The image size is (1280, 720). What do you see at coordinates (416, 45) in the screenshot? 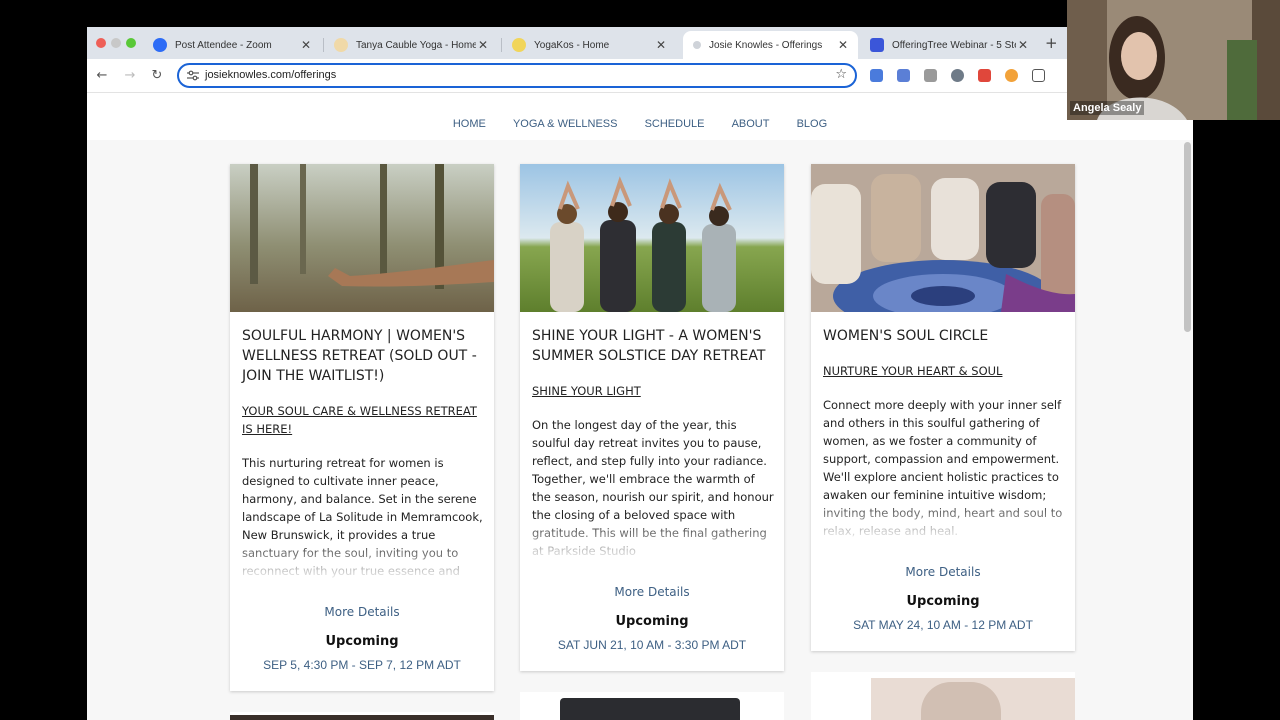
I see `tab-title: Tanya Cauble Yoga - Home` at bounding box center [416, 45].